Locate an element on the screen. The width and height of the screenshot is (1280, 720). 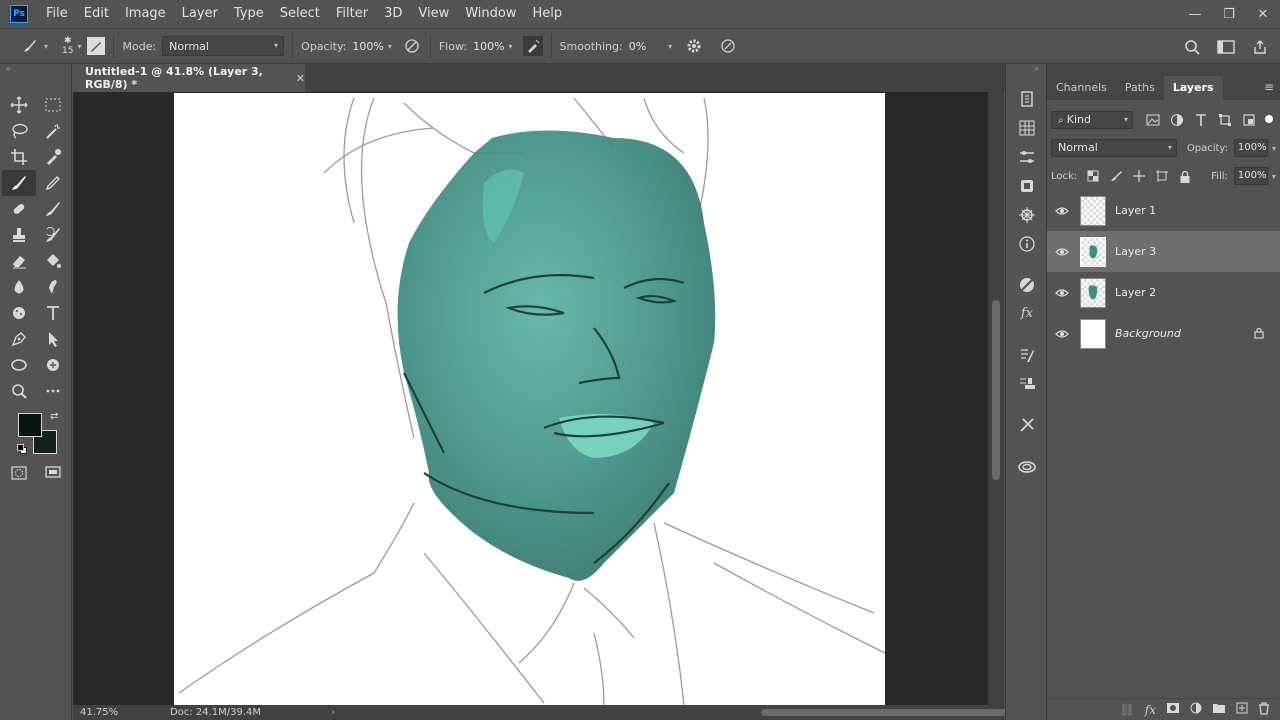
collapse-icon: » is located at coordinates (1026, 74).